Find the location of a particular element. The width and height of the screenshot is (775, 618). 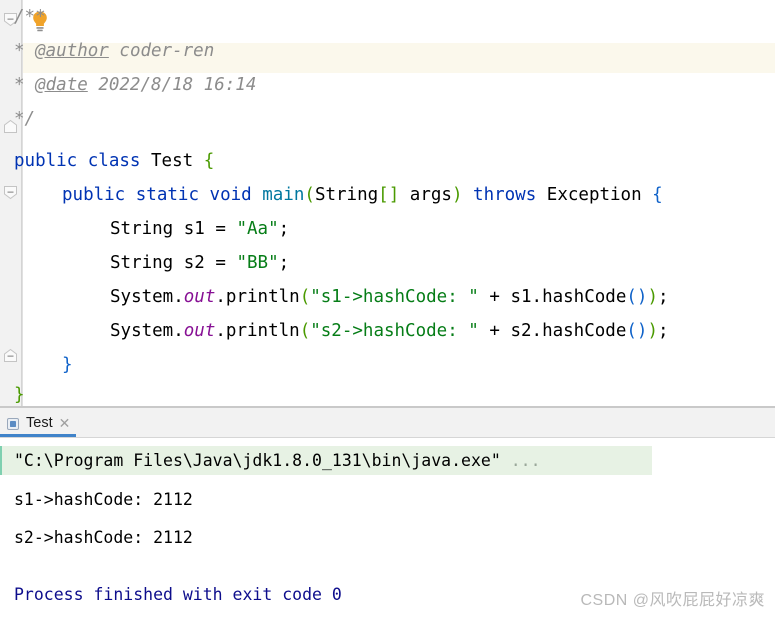

close-icon: ✕ is located at coordinates (65, 423).